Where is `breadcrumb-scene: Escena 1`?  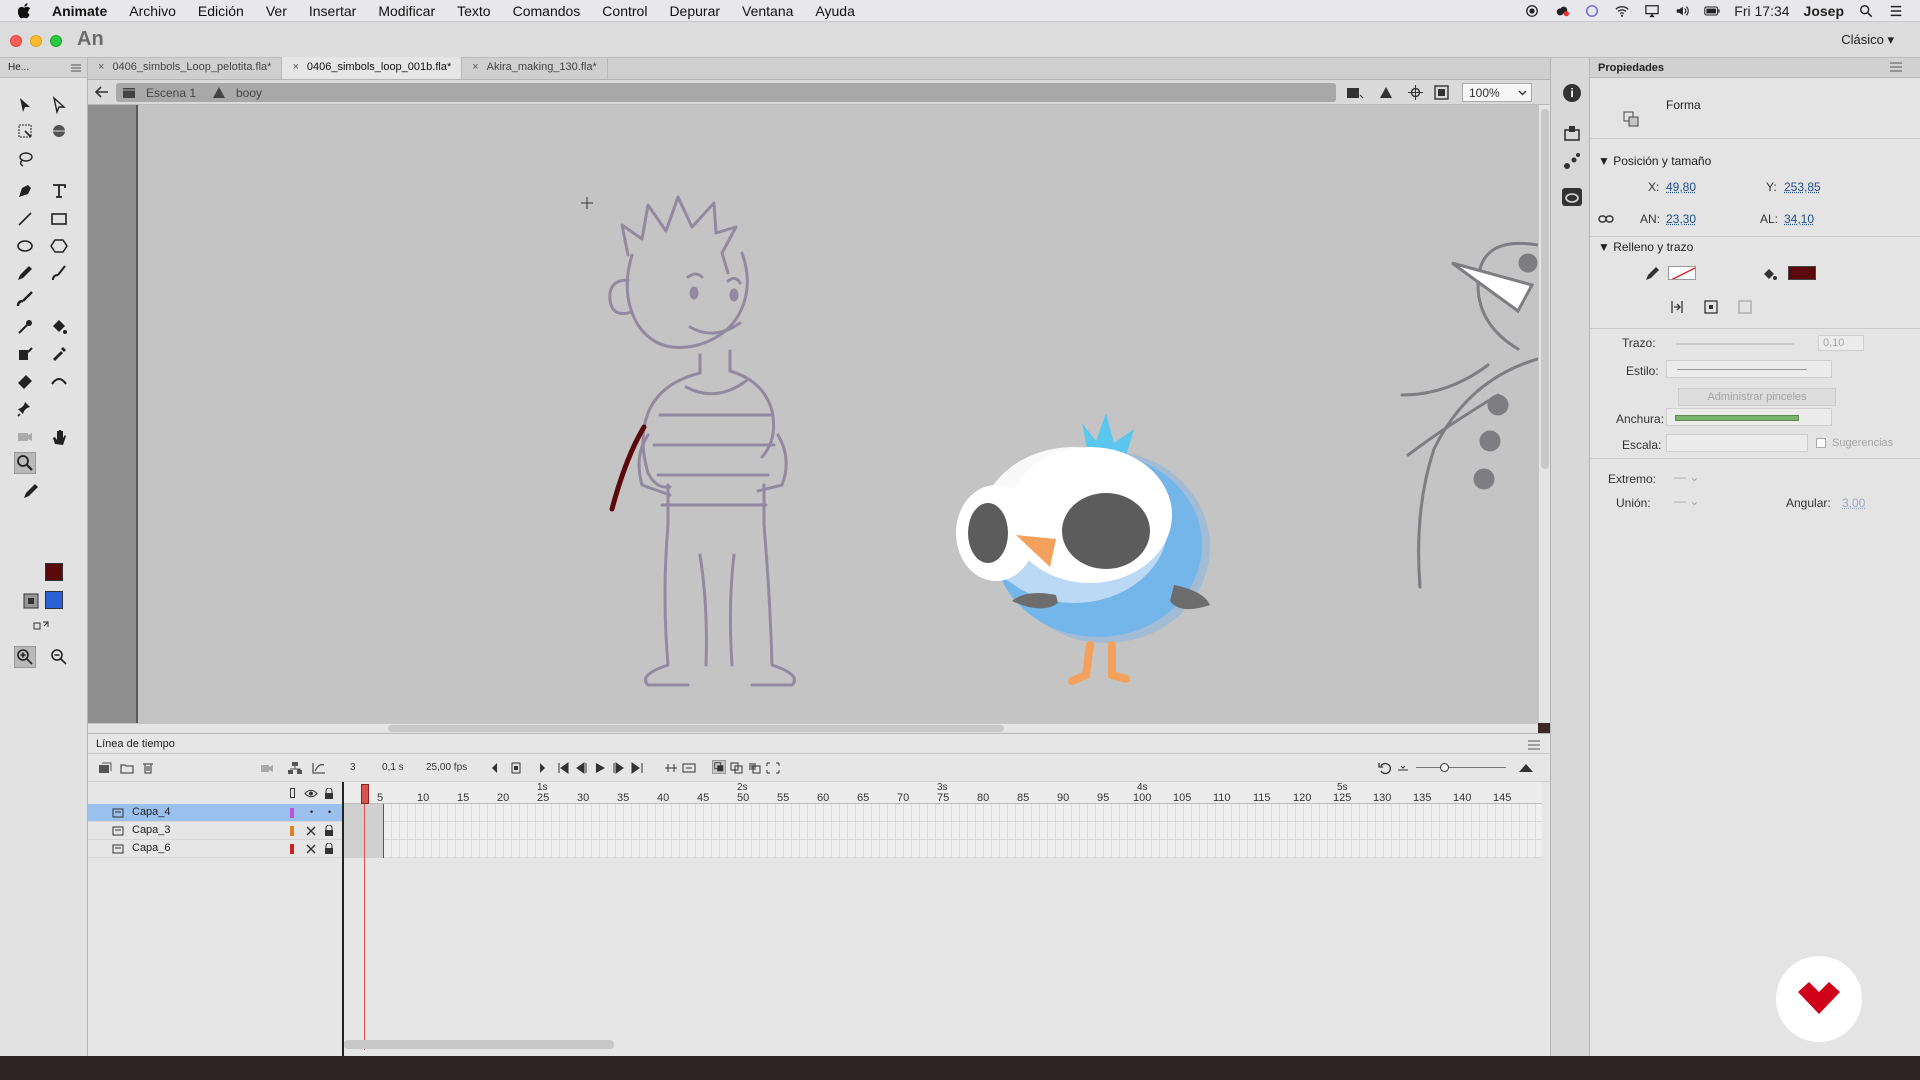
breadcrumb-scene: Escena 1 is located at coordinates (171, 93).